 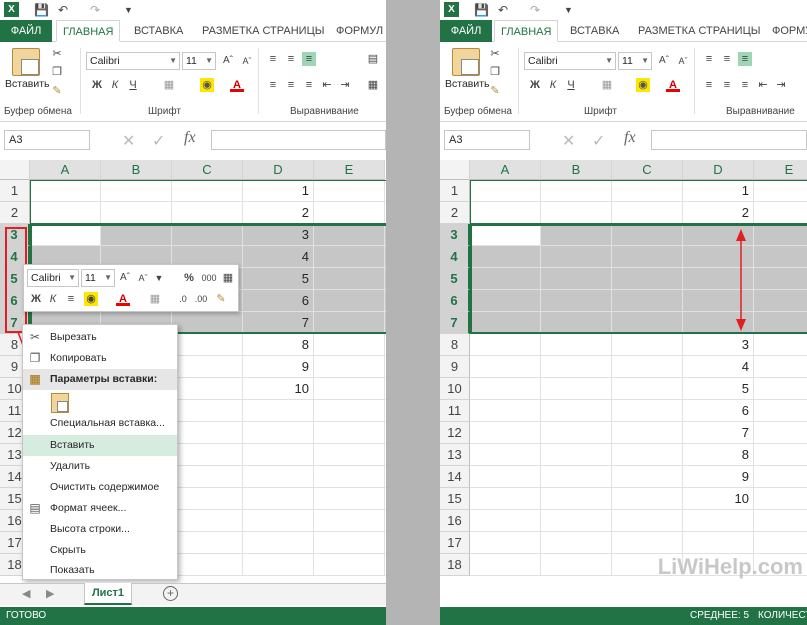 I want to click on menu-item-label: Вставить, so click(x=72, y=445).